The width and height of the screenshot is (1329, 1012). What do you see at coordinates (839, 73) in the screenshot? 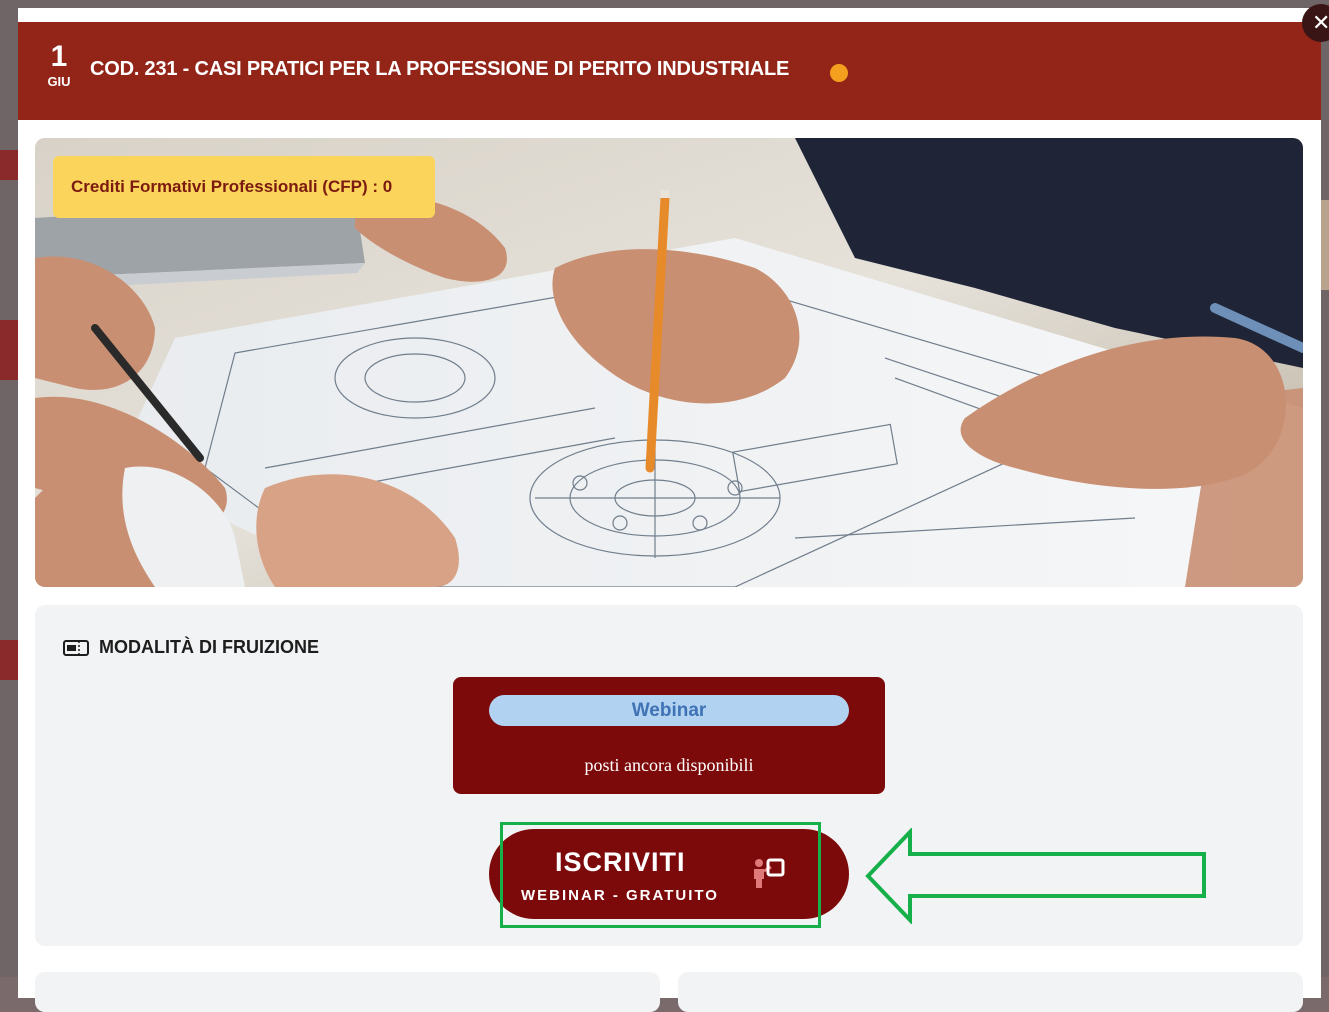
I see `status-indicator-icon` at bounding box center [839, 73].